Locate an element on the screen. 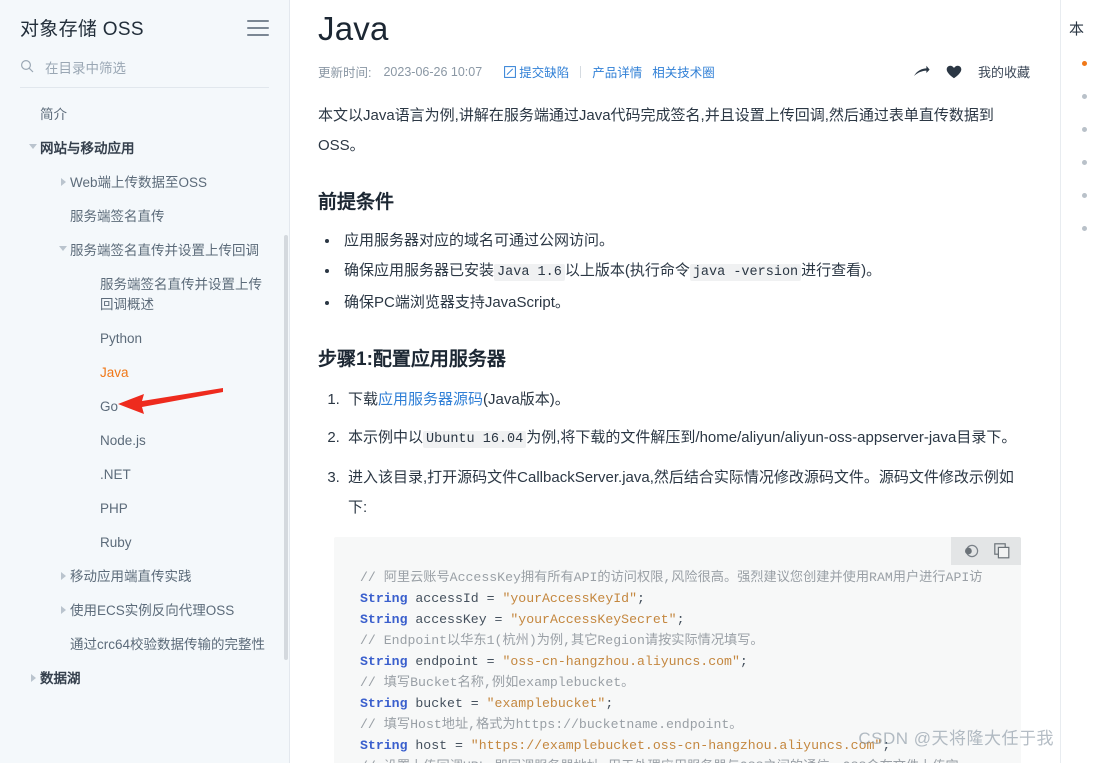  updated-label: 更新时间: is located at coordinates (345, 73).